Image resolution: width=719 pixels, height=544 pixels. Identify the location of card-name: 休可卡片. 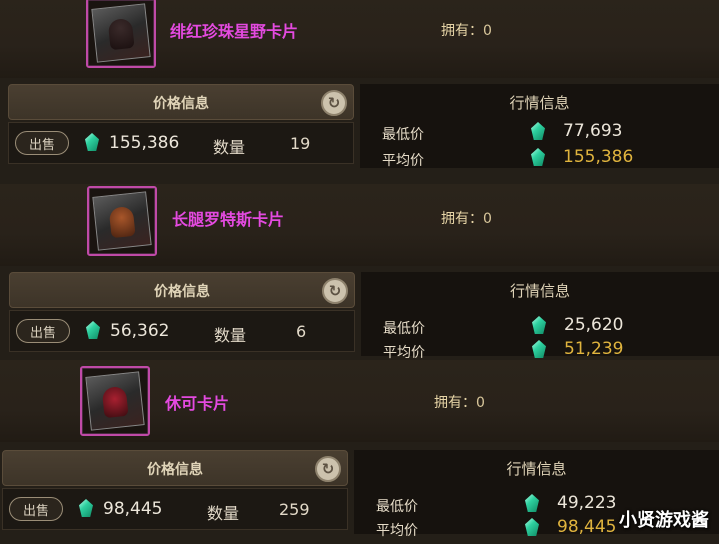
(197, 403).